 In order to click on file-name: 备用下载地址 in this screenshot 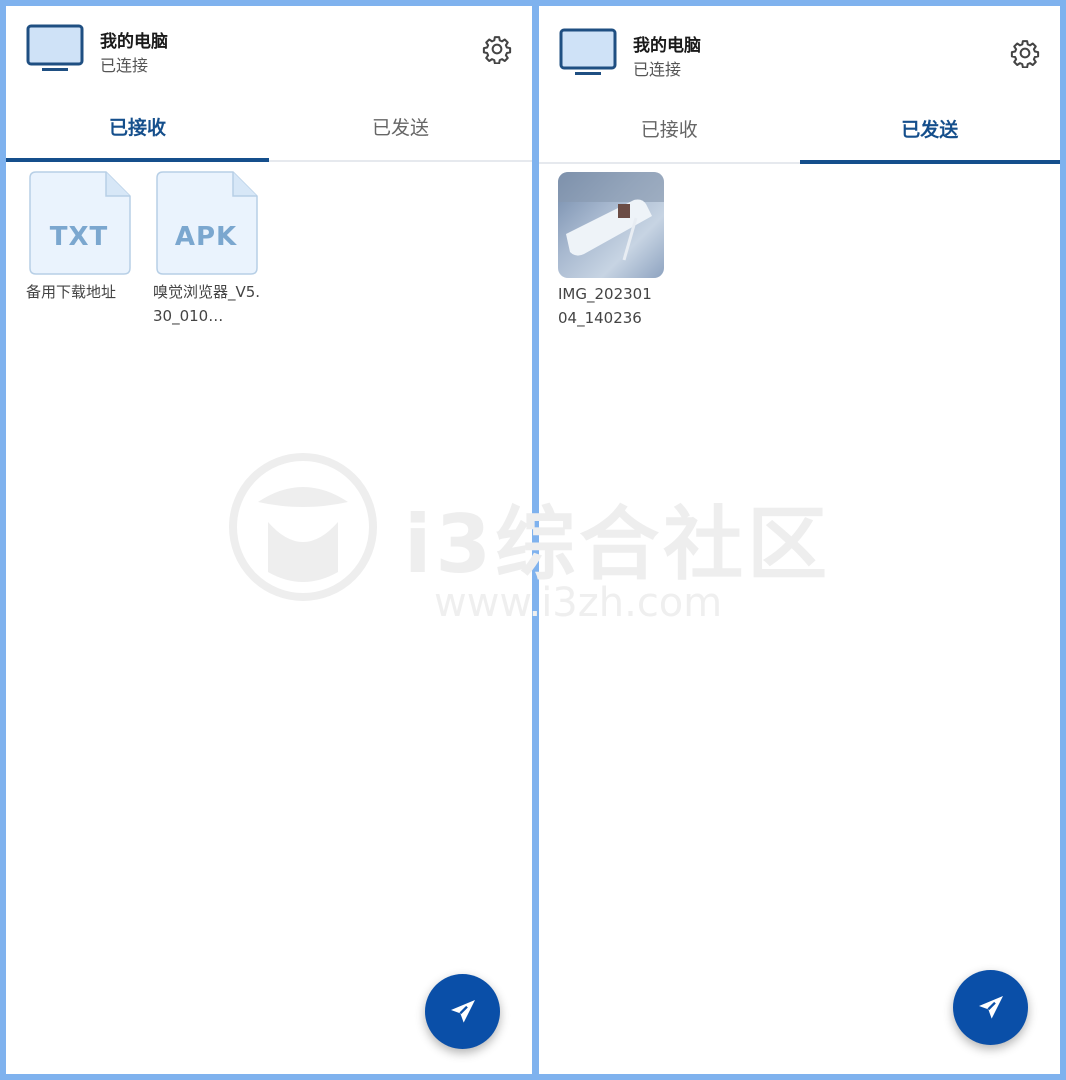, I will do `click(71, 292)`.